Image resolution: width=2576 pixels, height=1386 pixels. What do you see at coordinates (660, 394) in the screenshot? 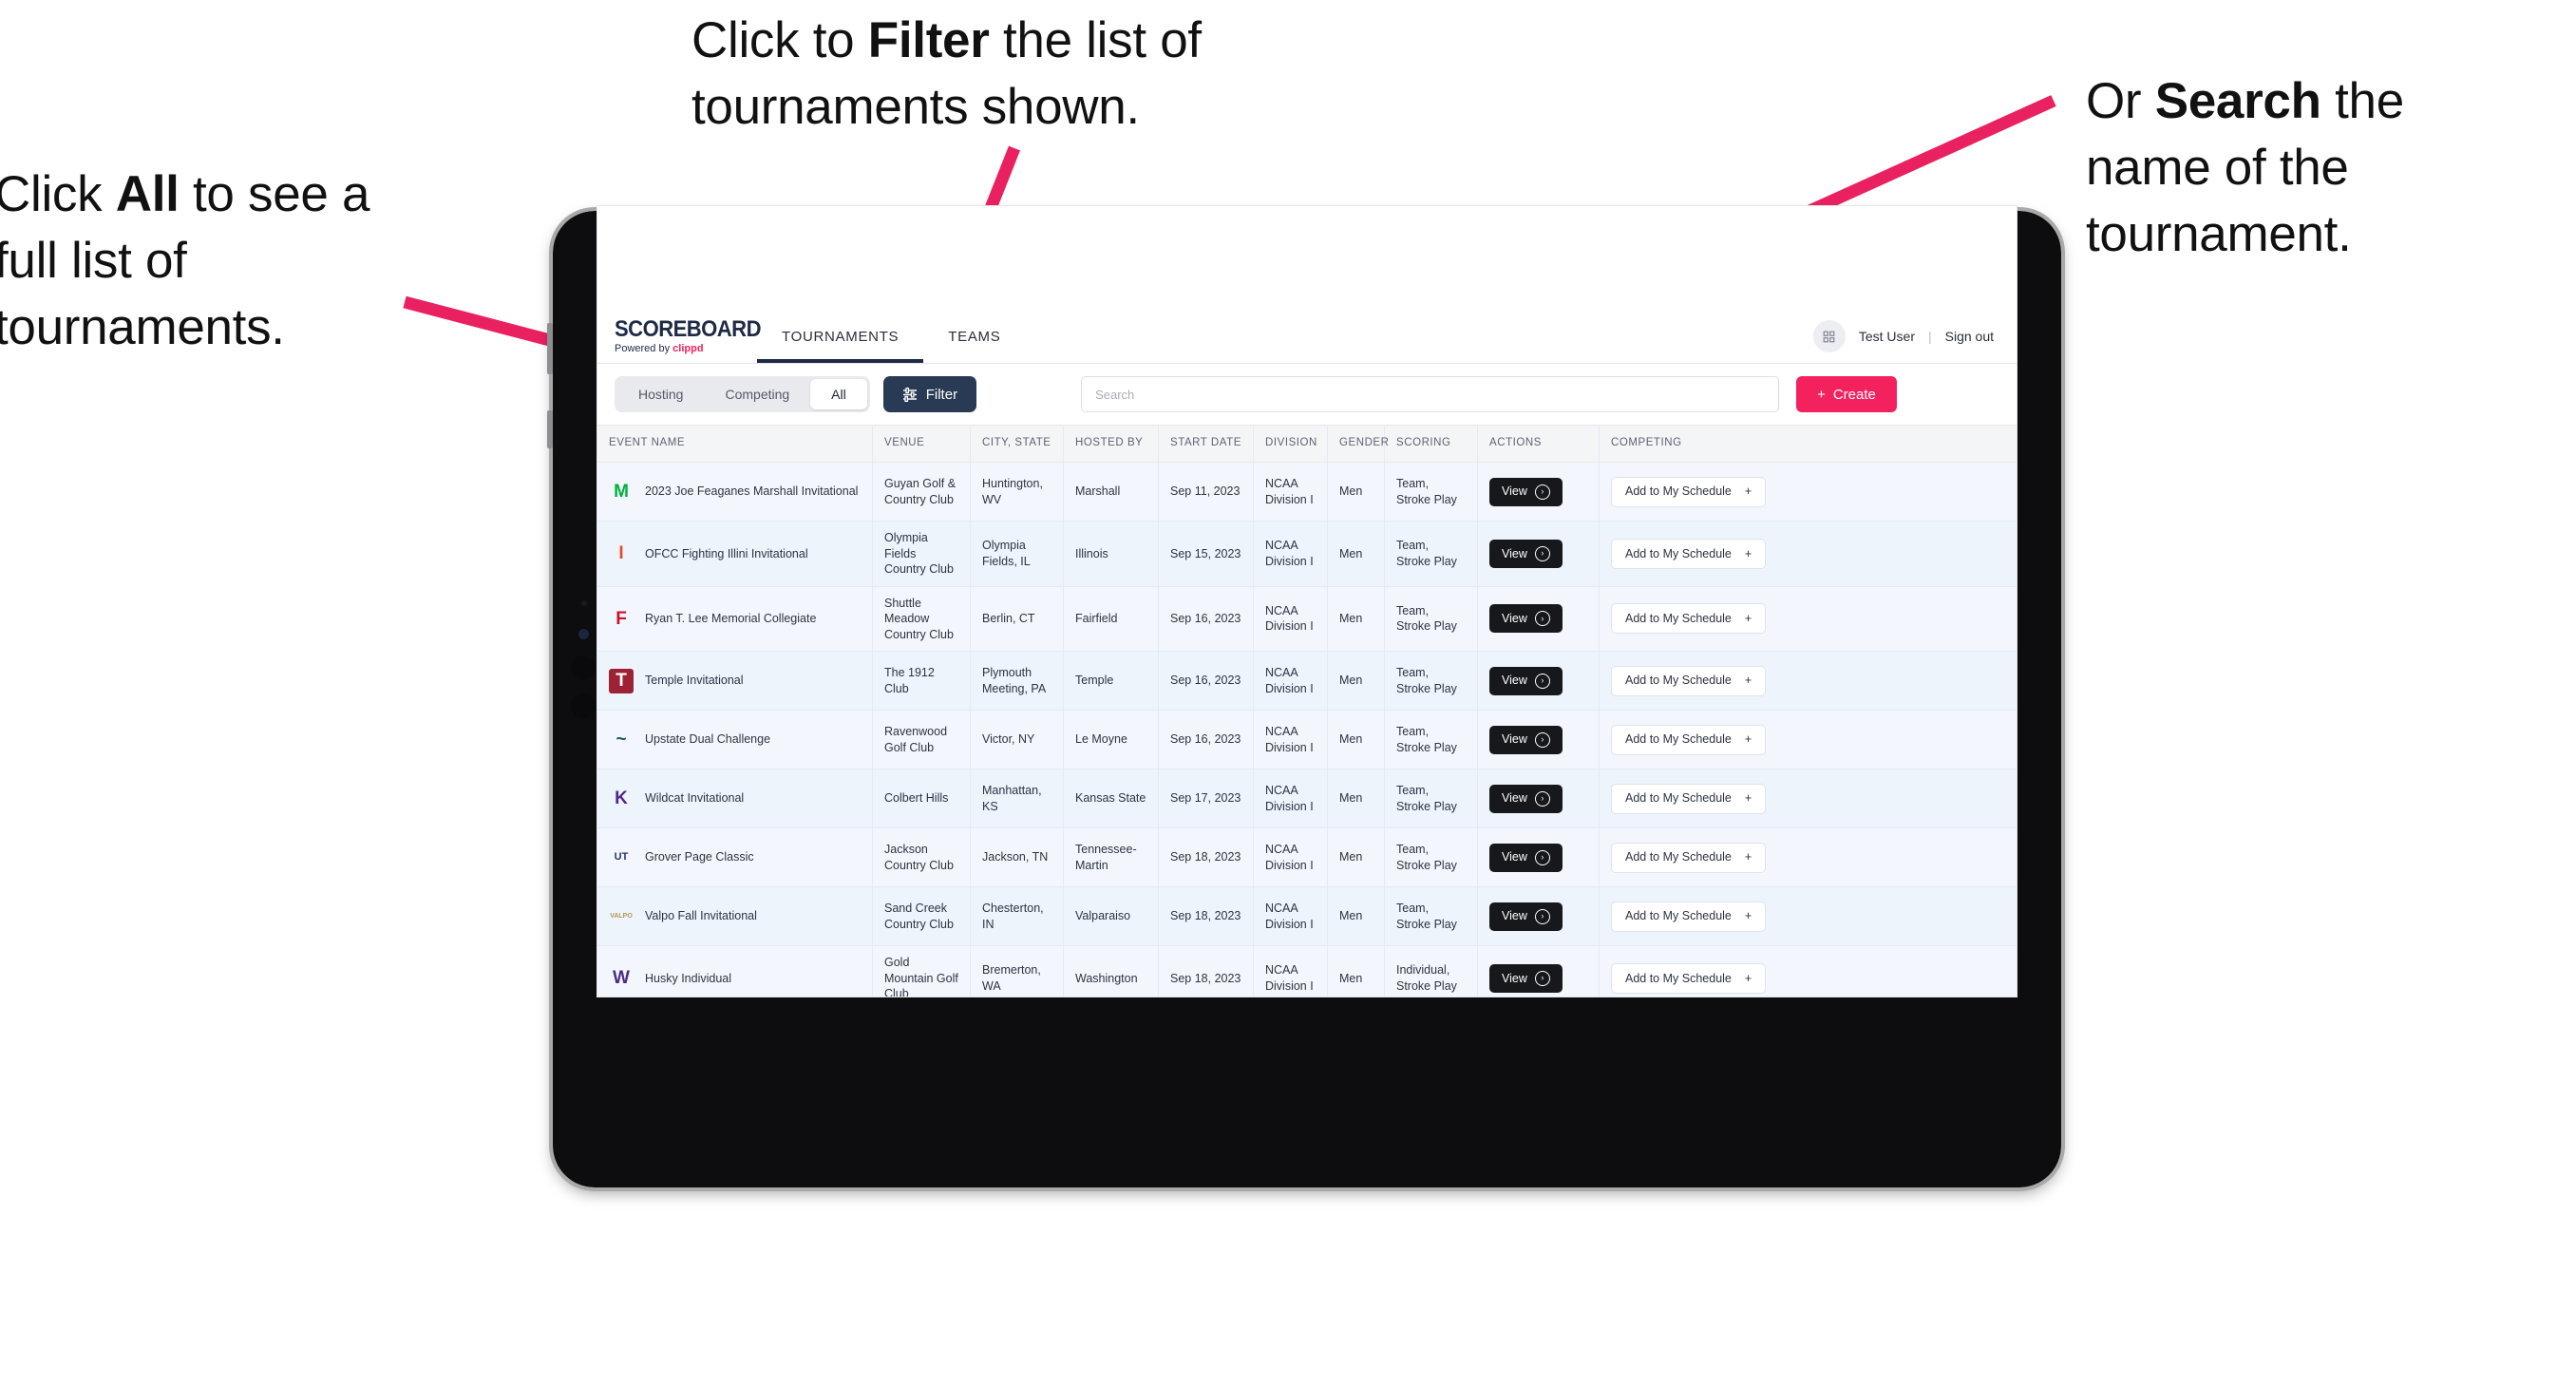
I see `segment-hosting: Hosting` at bounding box center [660, 394].